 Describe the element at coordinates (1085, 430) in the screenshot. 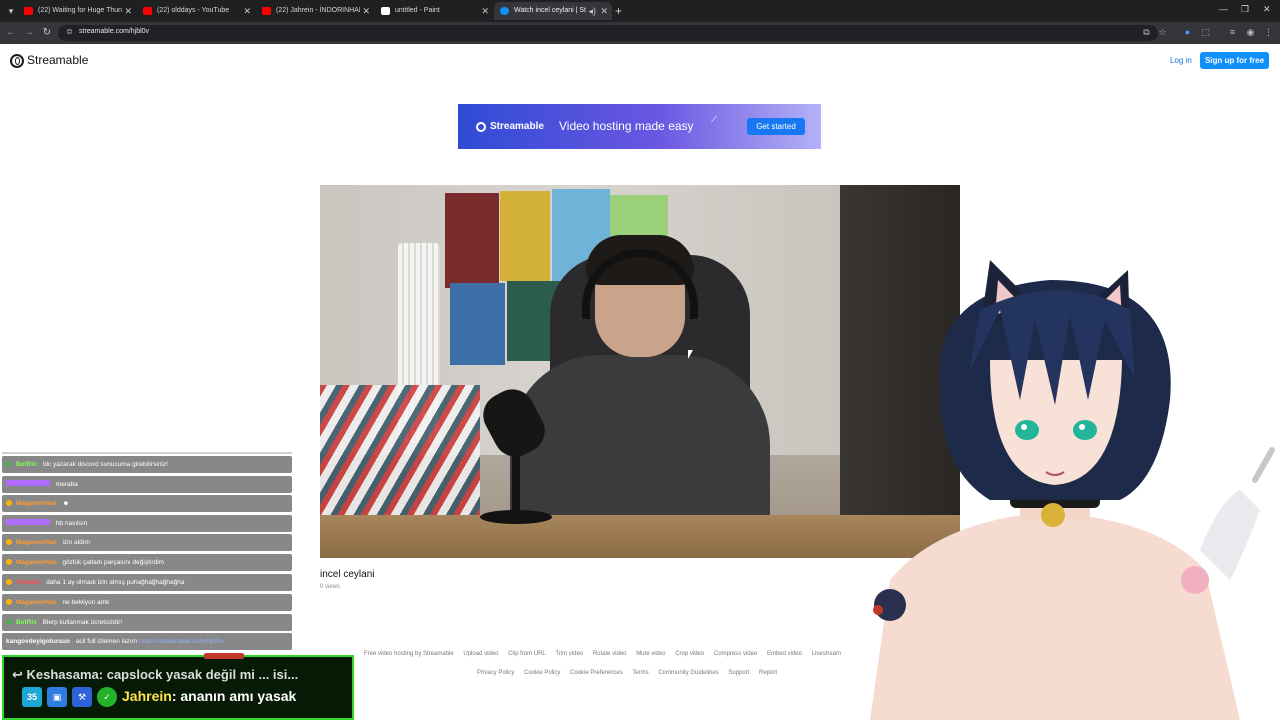

I see `eye-right-icon` at that location.